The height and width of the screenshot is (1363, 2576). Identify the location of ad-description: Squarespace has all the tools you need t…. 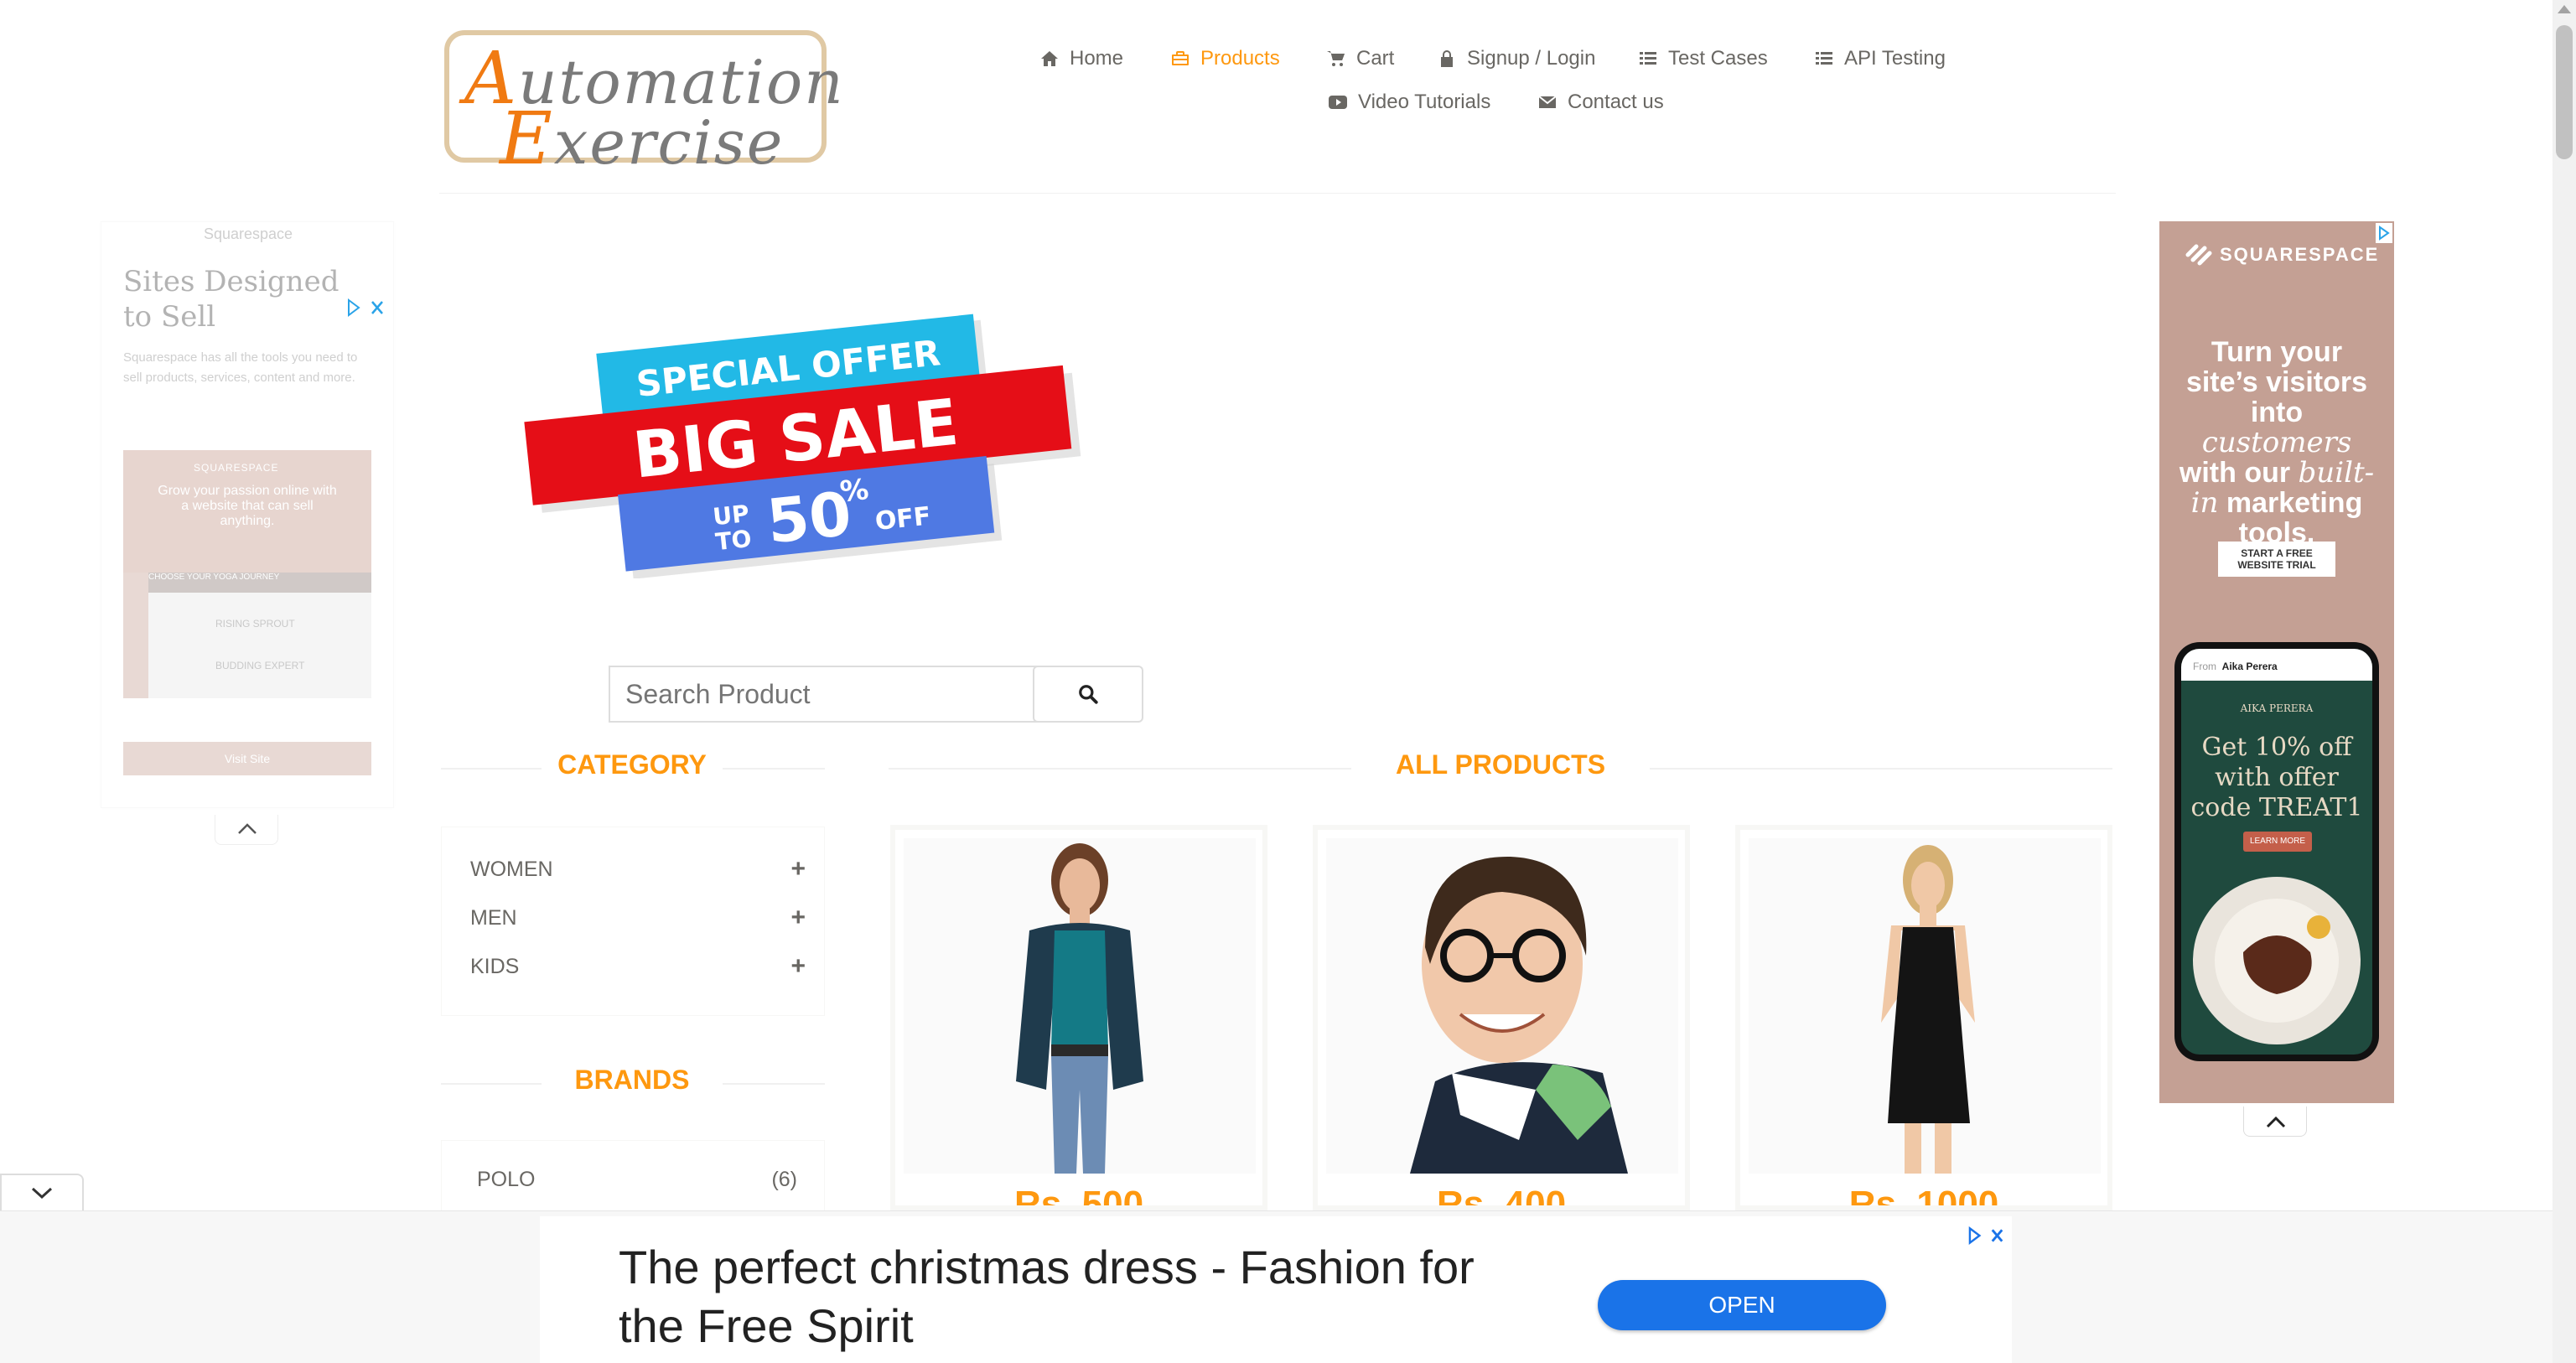
(241, 368).